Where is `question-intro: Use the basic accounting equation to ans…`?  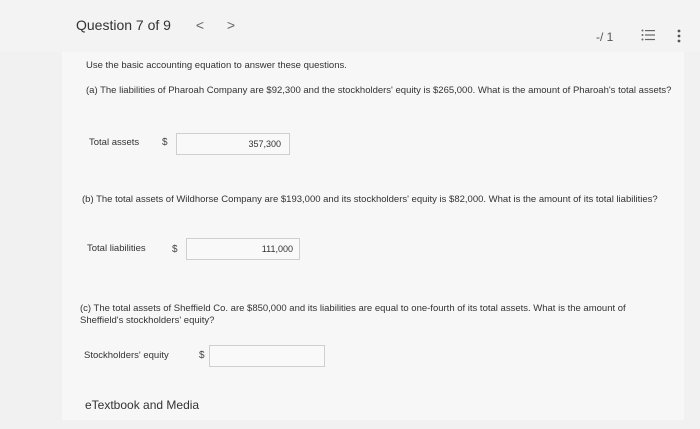
question-intro: Use the basic accounting equation to ans… is located at coordinates (216, 65).